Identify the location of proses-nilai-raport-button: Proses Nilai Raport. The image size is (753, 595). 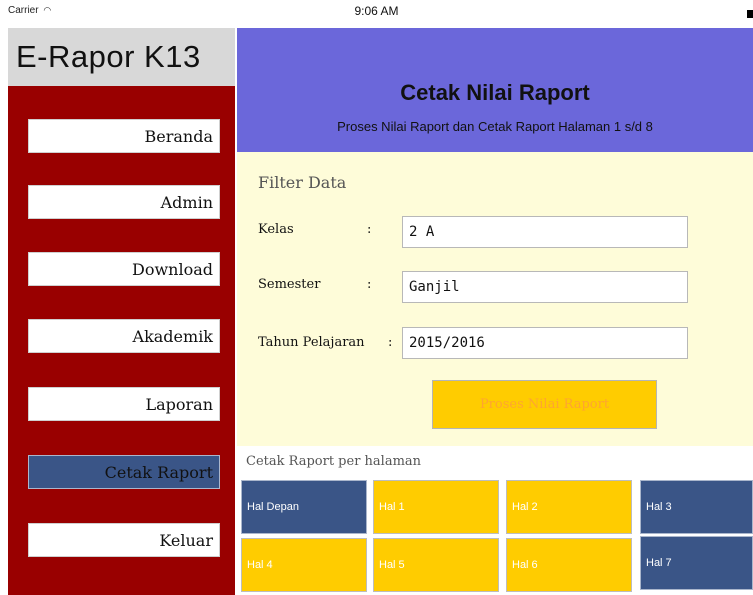
(544, 404).